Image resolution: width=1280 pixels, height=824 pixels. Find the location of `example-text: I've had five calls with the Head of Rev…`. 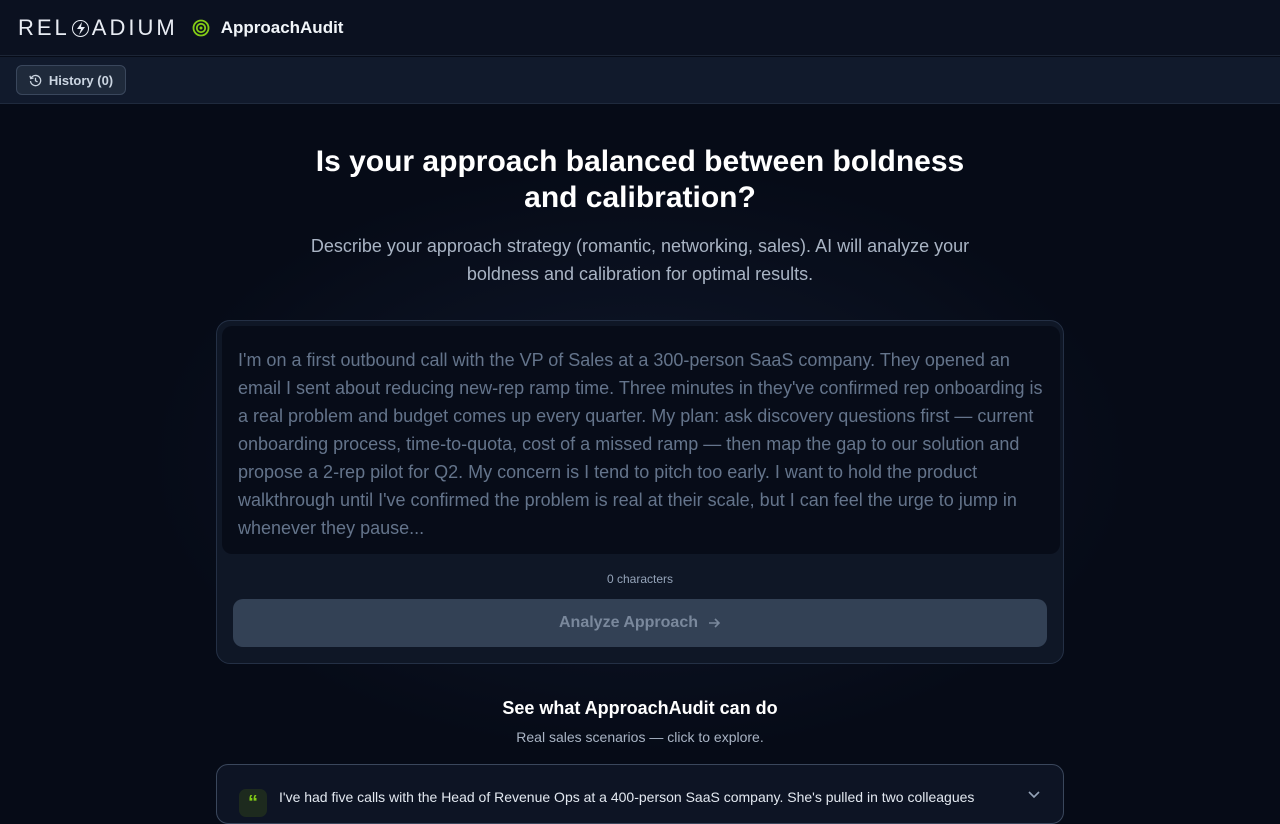

example-text: I've had five calls with the Head of Rev… is located at coordinates (627, 797).